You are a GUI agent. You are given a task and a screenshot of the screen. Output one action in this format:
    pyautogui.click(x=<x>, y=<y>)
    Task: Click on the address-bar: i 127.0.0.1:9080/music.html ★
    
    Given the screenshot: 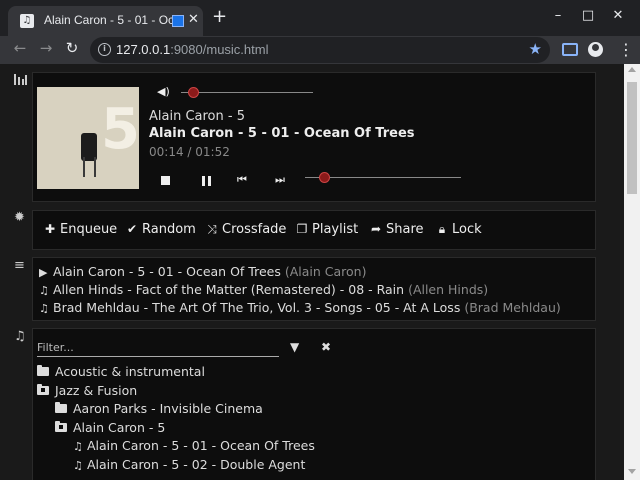 What is the action you would take?
    pyautogui.click(x=320, y=50)
    